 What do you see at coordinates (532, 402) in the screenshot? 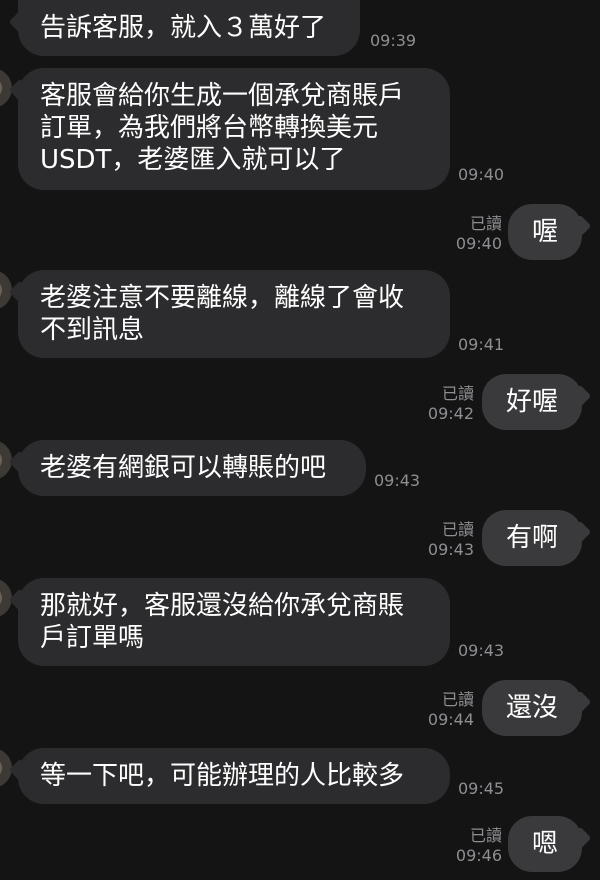
I see `outgoing-message-bubble: 好喔` at bounding box center [532, 402].